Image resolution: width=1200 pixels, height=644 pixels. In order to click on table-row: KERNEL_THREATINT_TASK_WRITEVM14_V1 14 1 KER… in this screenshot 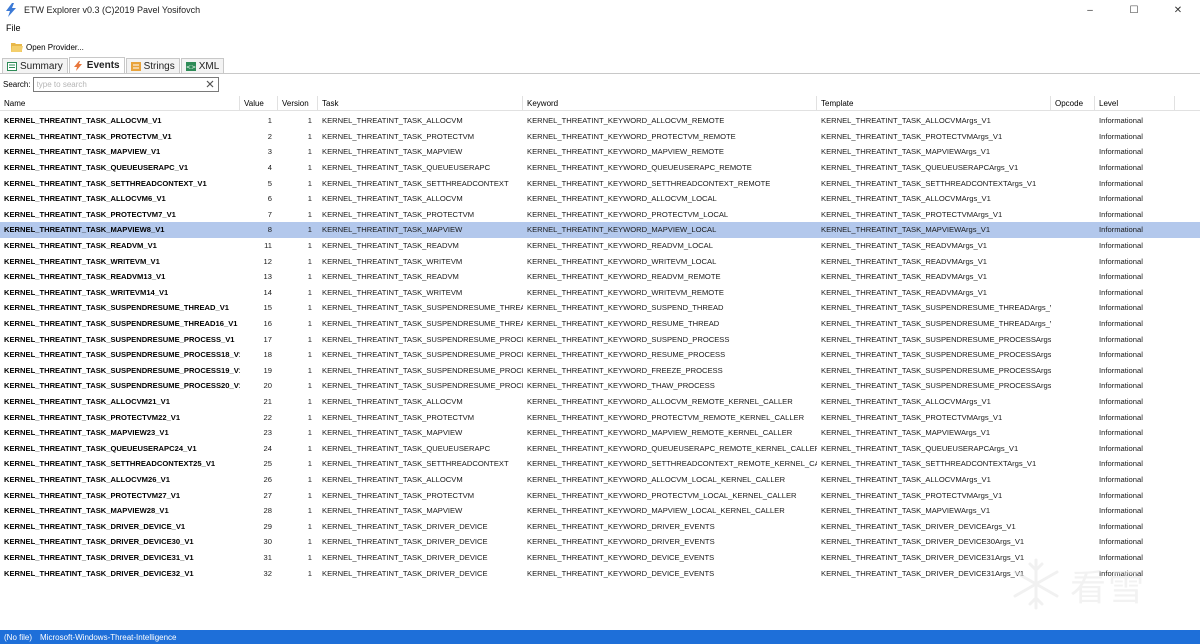, I will do `click(600, 293)`.